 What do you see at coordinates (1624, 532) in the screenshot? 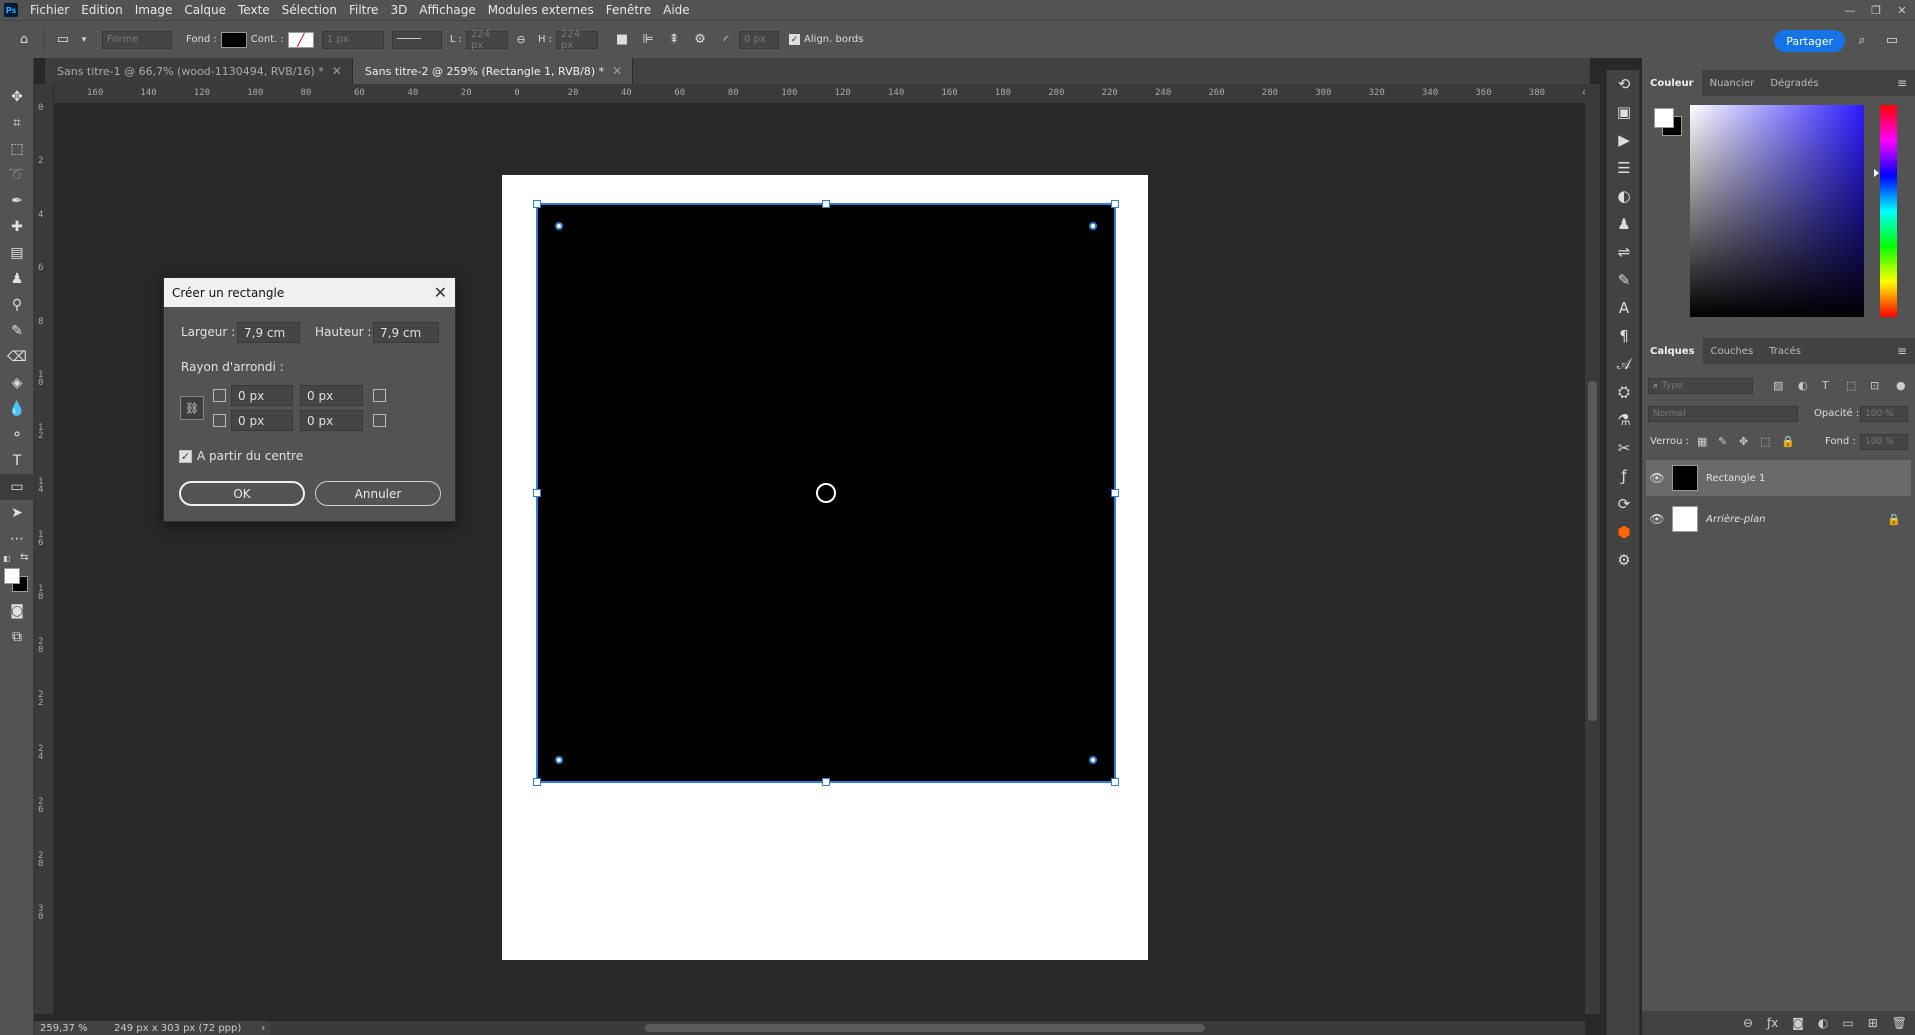
I see `3d-cube-icon: ⬢` at bounding box center [1624, 532].